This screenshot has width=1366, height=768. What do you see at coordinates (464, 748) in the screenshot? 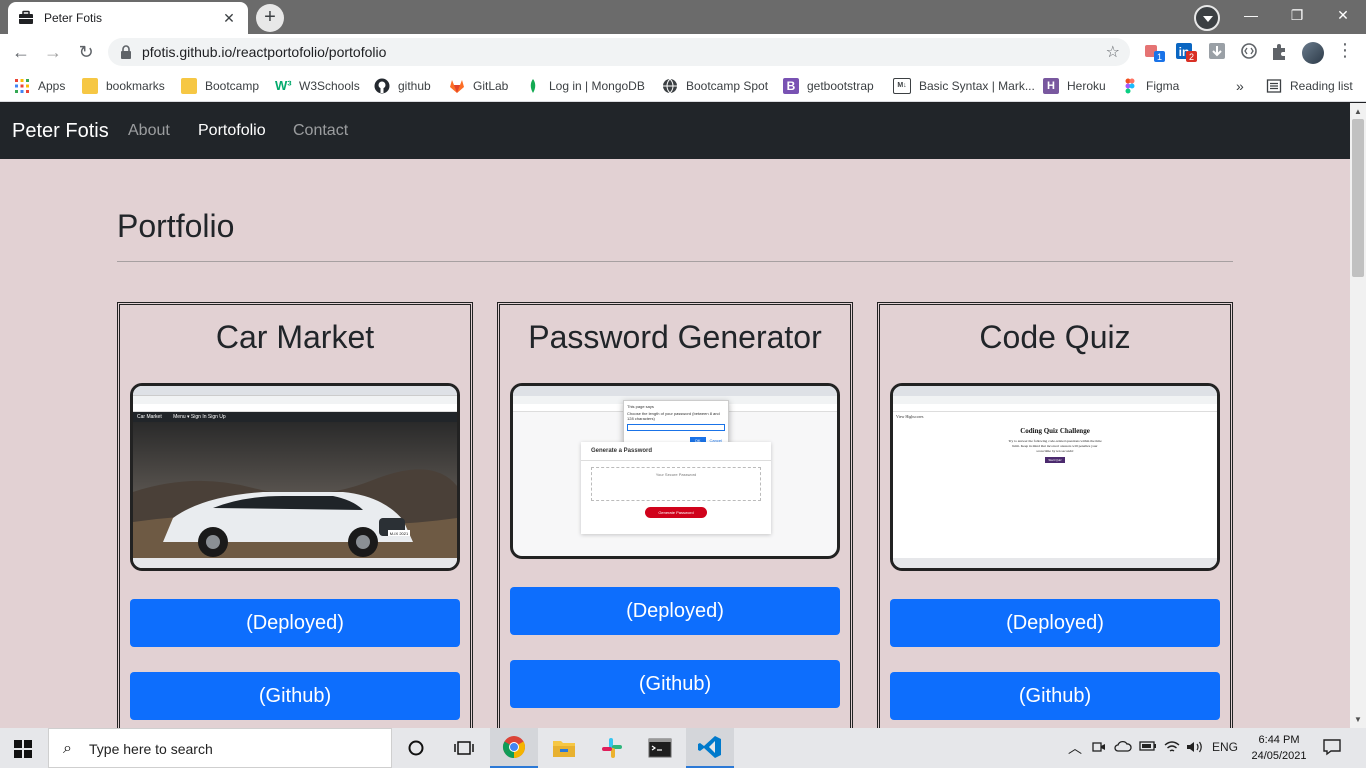
I see `task-view-icon` at bounding box center [464, 748].